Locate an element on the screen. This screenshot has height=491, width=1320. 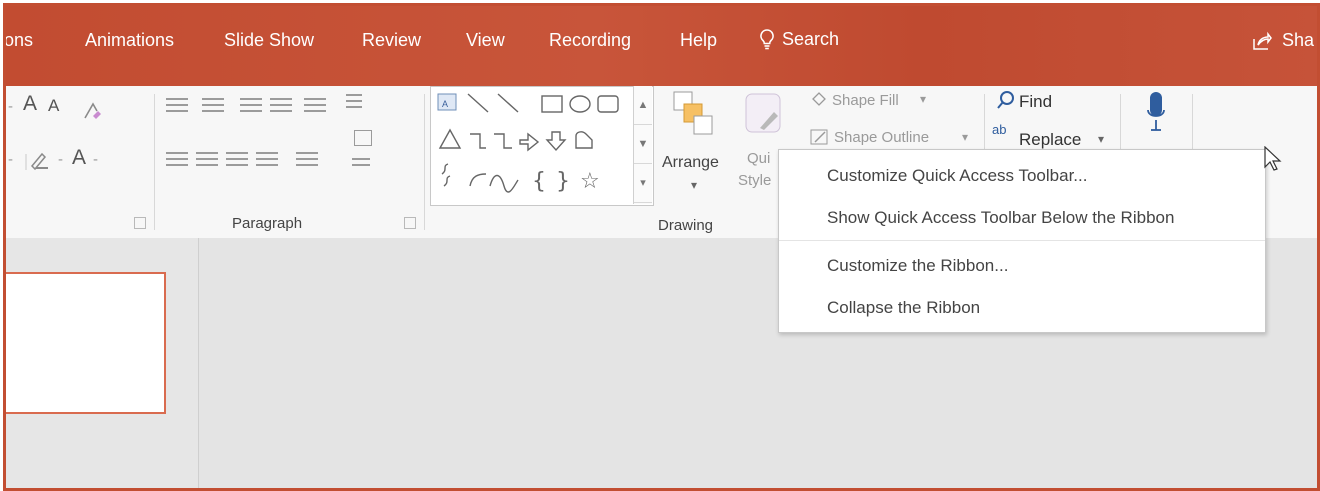
paragraph-dialog-launcher is located at coordinates (410, 223).